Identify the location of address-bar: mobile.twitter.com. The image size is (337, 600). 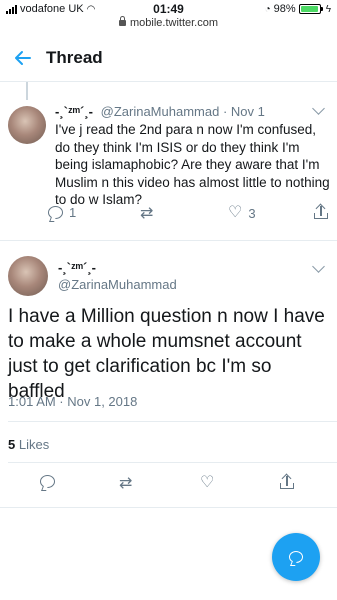
(168, 22).